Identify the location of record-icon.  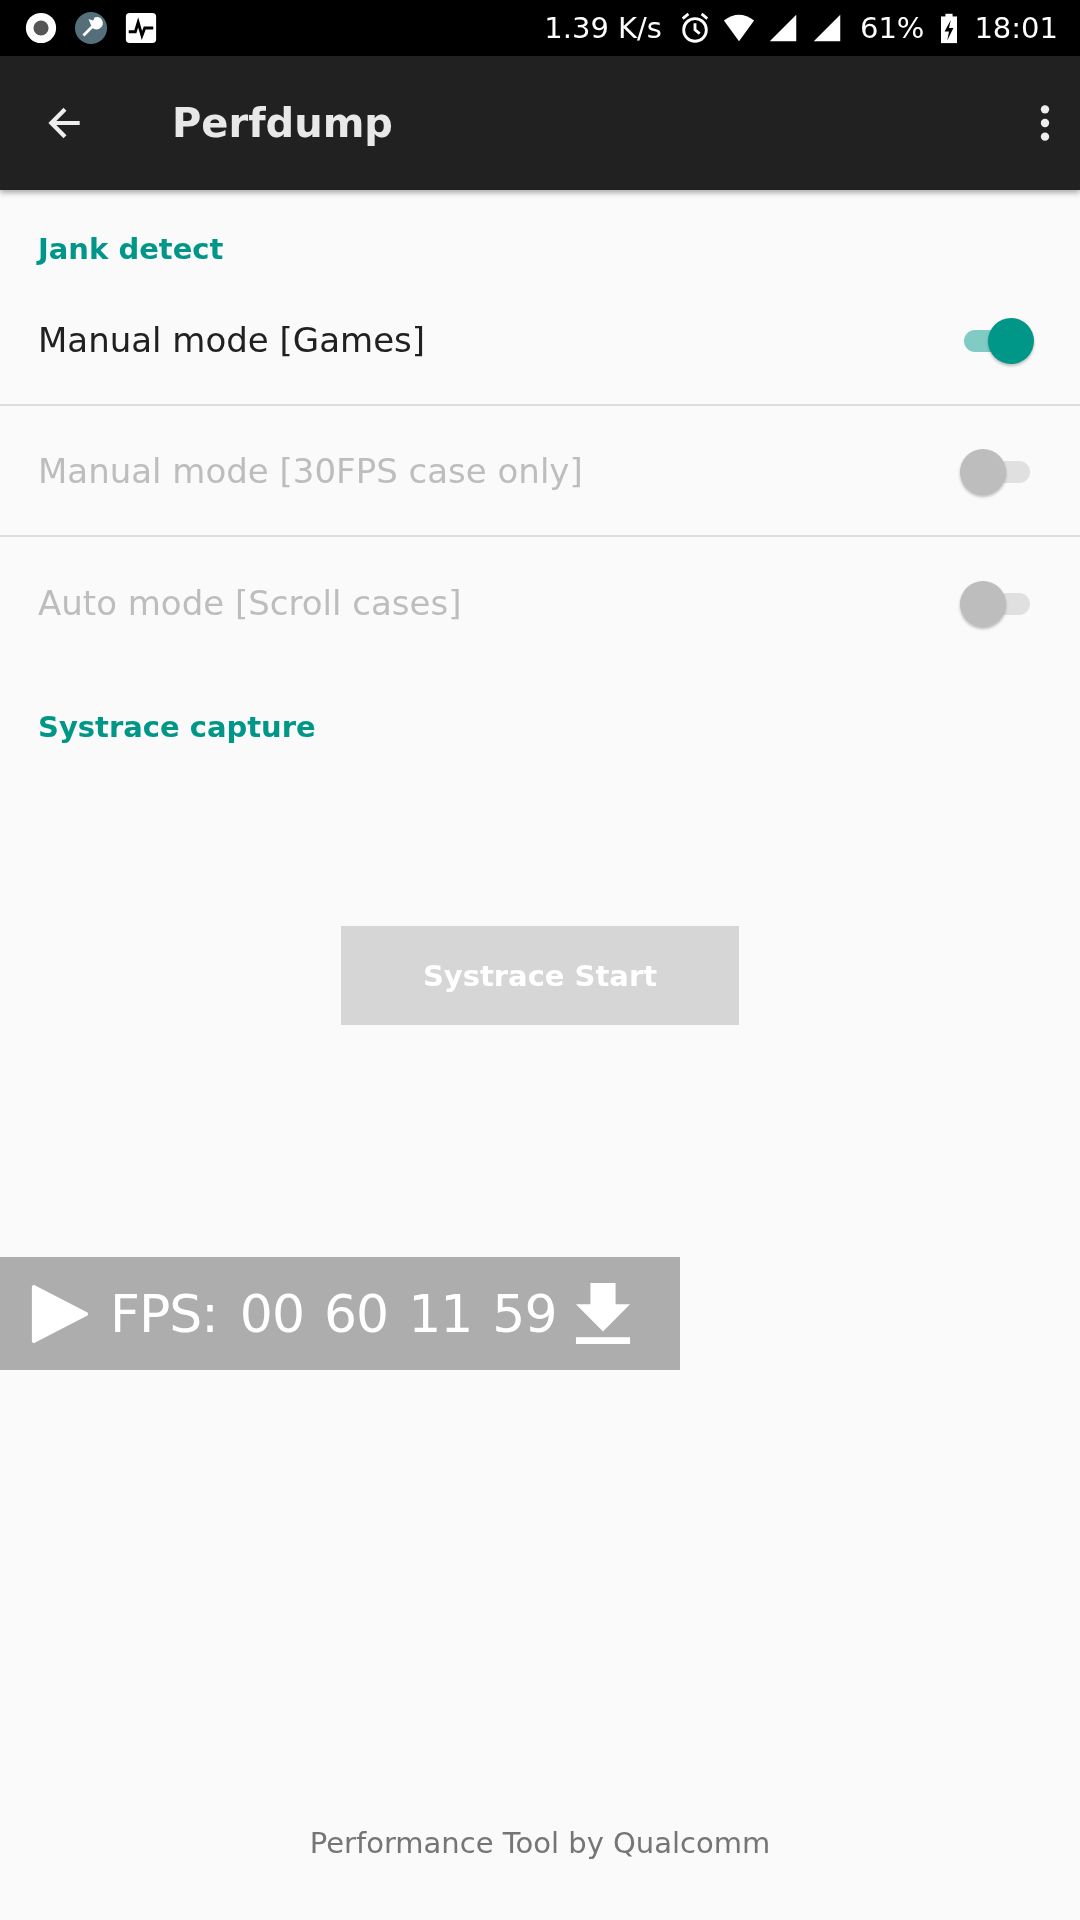
(41, 28).